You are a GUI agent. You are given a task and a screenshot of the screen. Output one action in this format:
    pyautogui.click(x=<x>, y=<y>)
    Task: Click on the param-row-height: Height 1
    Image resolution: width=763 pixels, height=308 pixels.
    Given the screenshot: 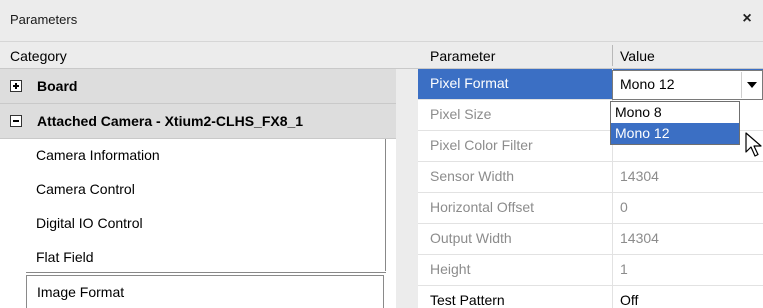 What is the action you would take?
    pyautogui.click(x=590, y=270)
    